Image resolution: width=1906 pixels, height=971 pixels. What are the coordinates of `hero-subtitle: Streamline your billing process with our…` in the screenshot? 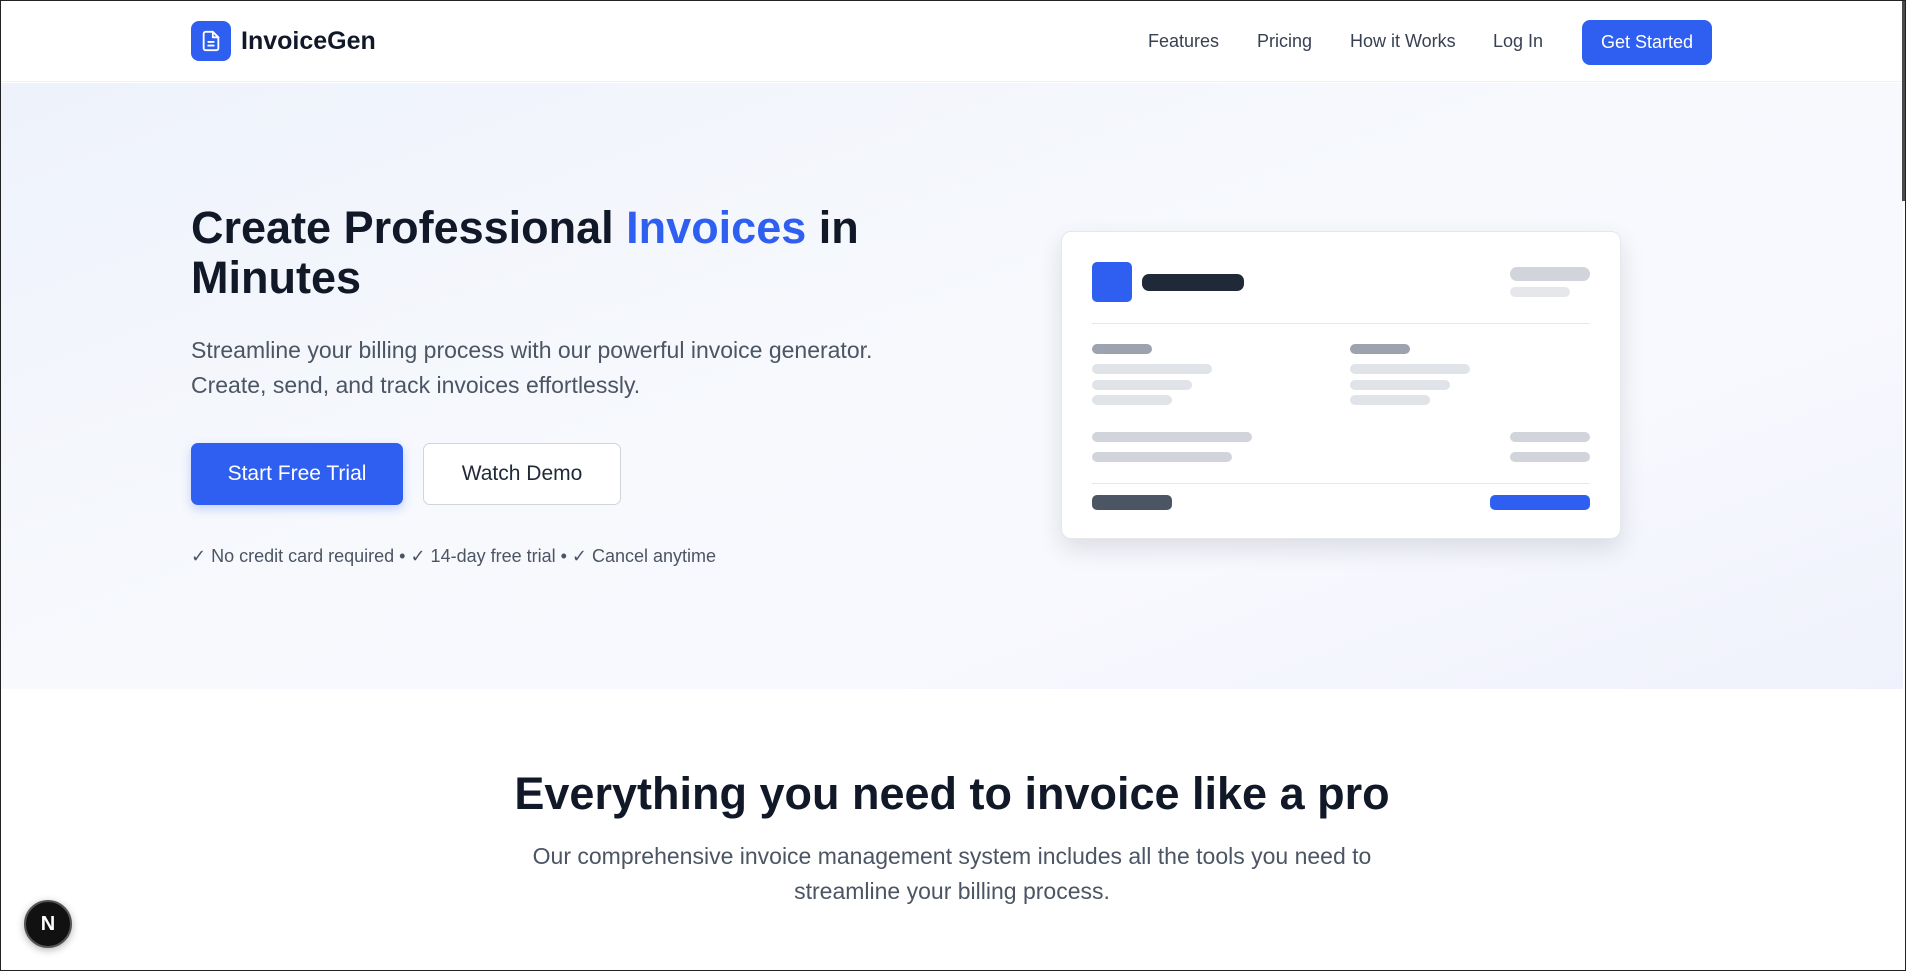 It's located at (532, 367).